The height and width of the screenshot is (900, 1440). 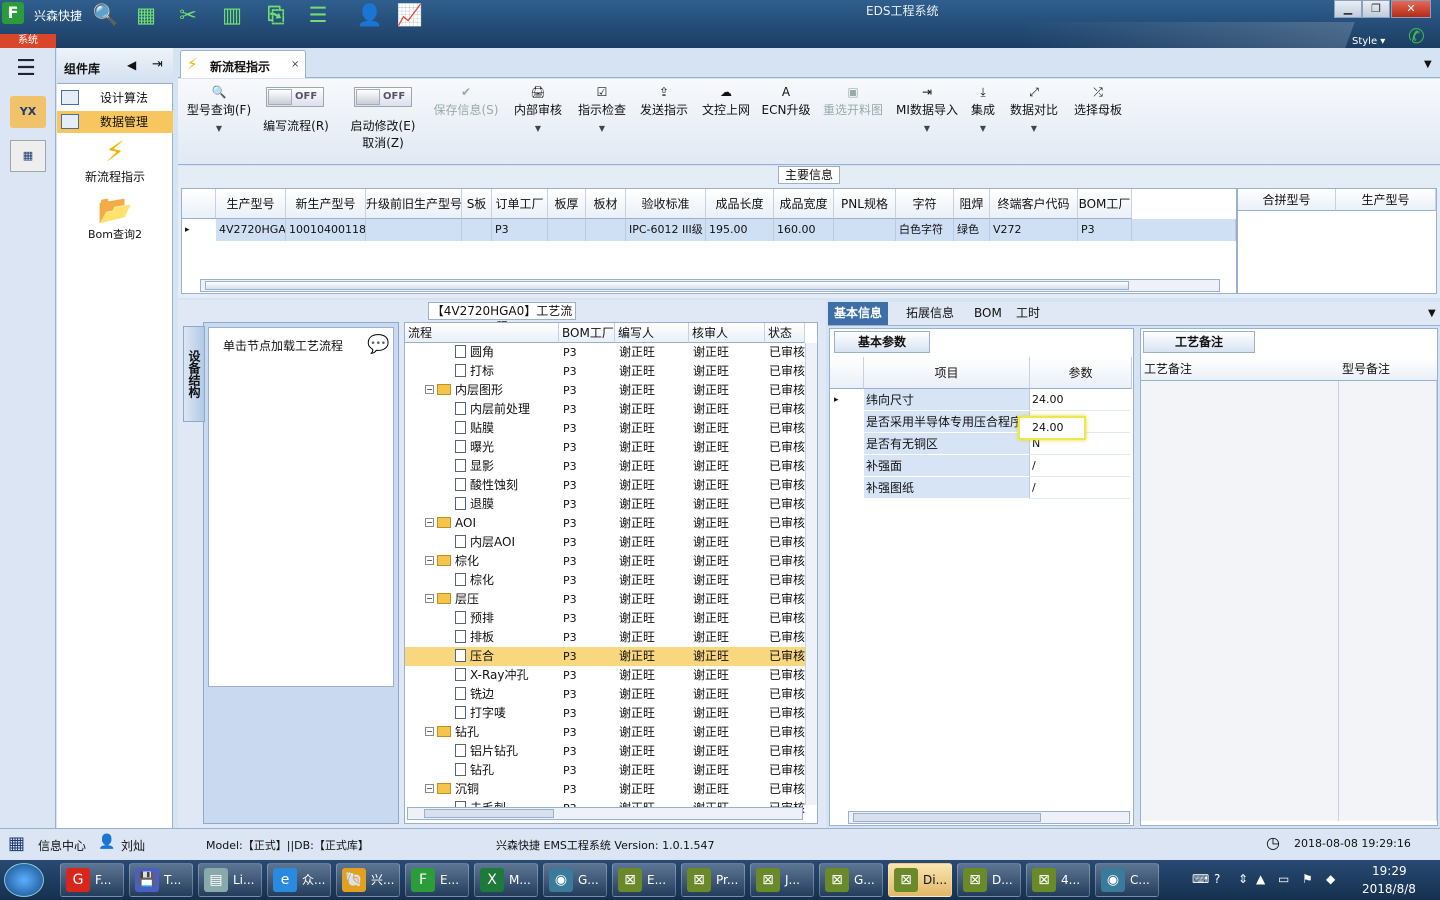 I want to click on calculator-tool-icon: ▦, so click(x=146, y=15).